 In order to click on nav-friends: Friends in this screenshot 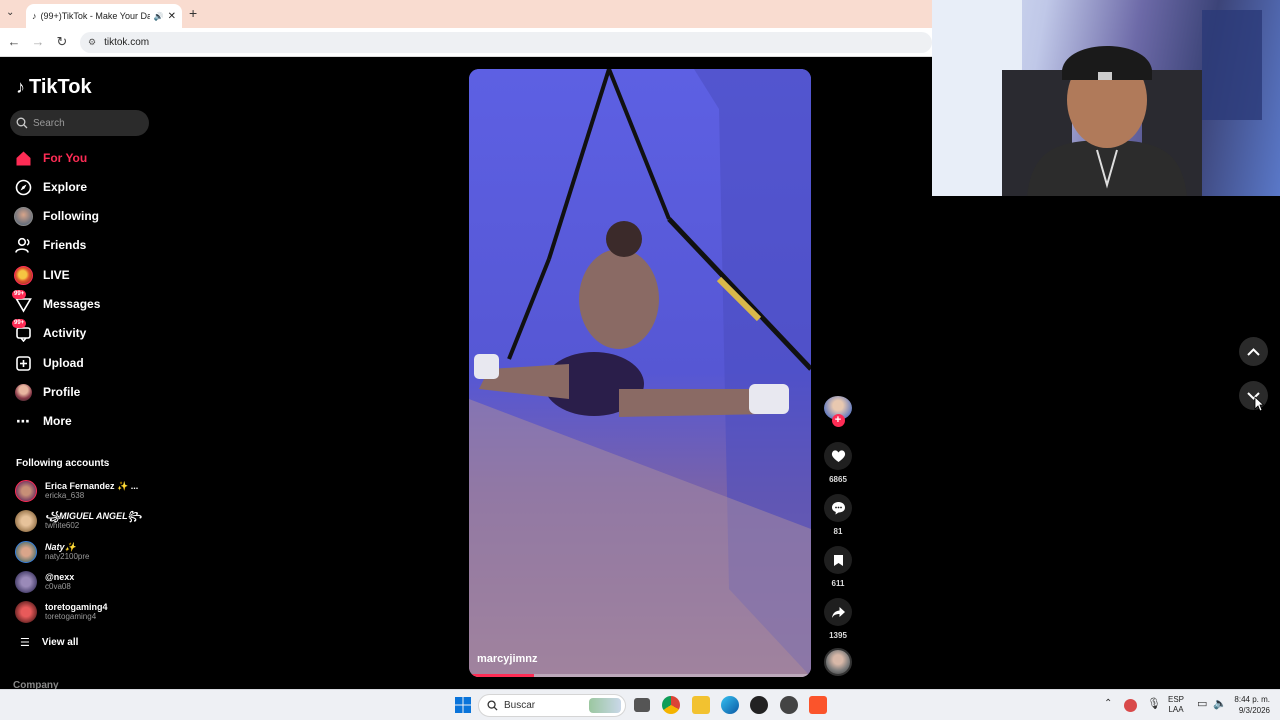, I will do `click(50, 245)`.